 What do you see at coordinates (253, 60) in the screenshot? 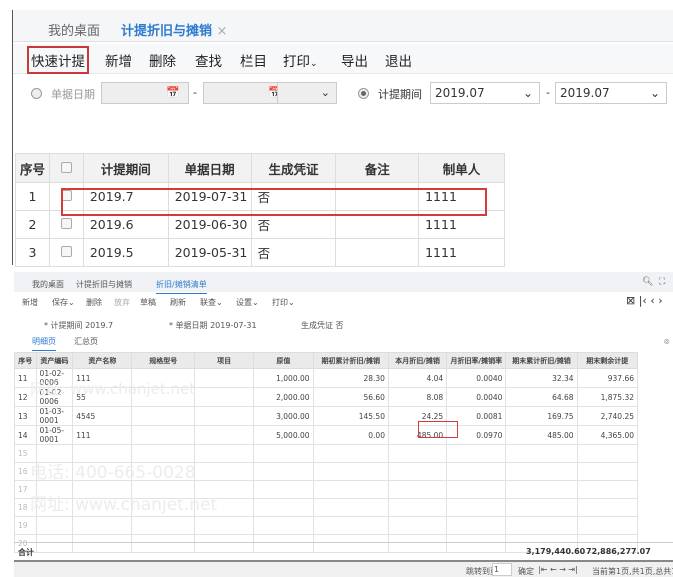
I see `columns-button: 栏目` at bounding box center [253, 60].